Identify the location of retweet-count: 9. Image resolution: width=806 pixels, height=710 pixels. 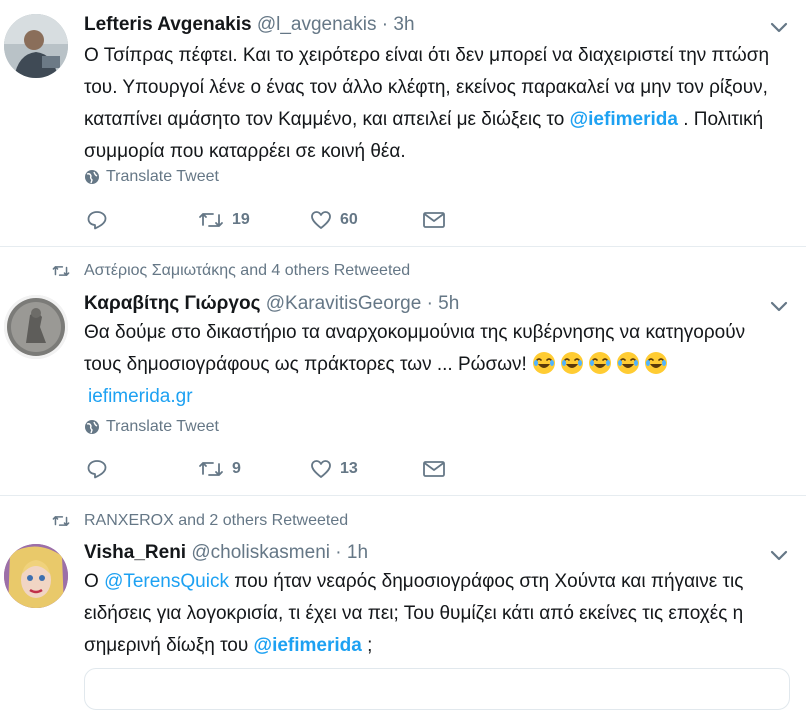
(236, 468).